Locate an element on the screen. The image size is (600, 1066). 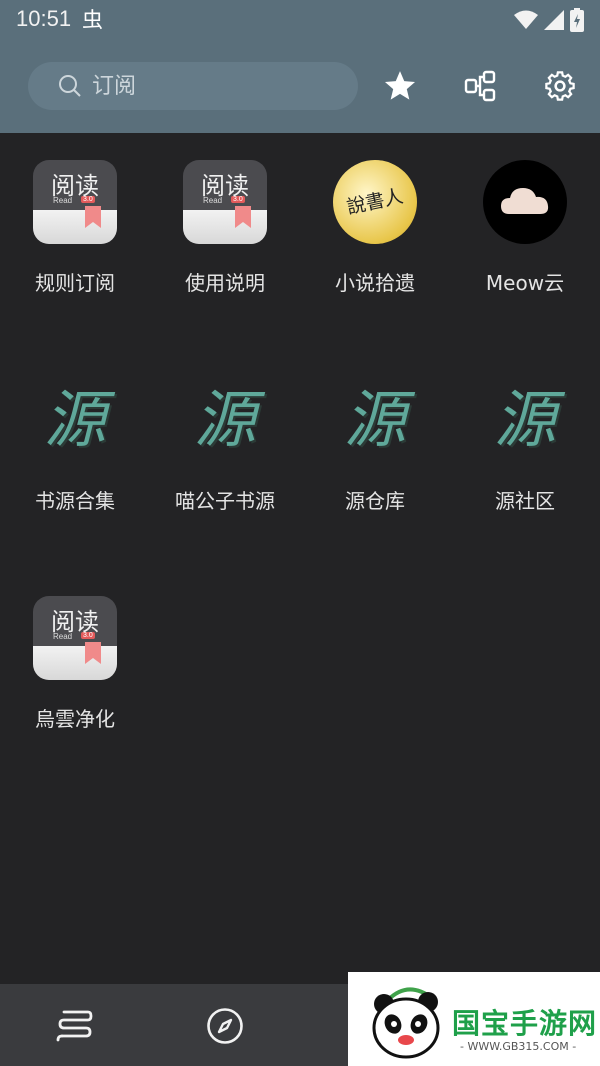
grid-item: 阅读 Read 3.0 规则订阅 is located at coordinates (75, 228).